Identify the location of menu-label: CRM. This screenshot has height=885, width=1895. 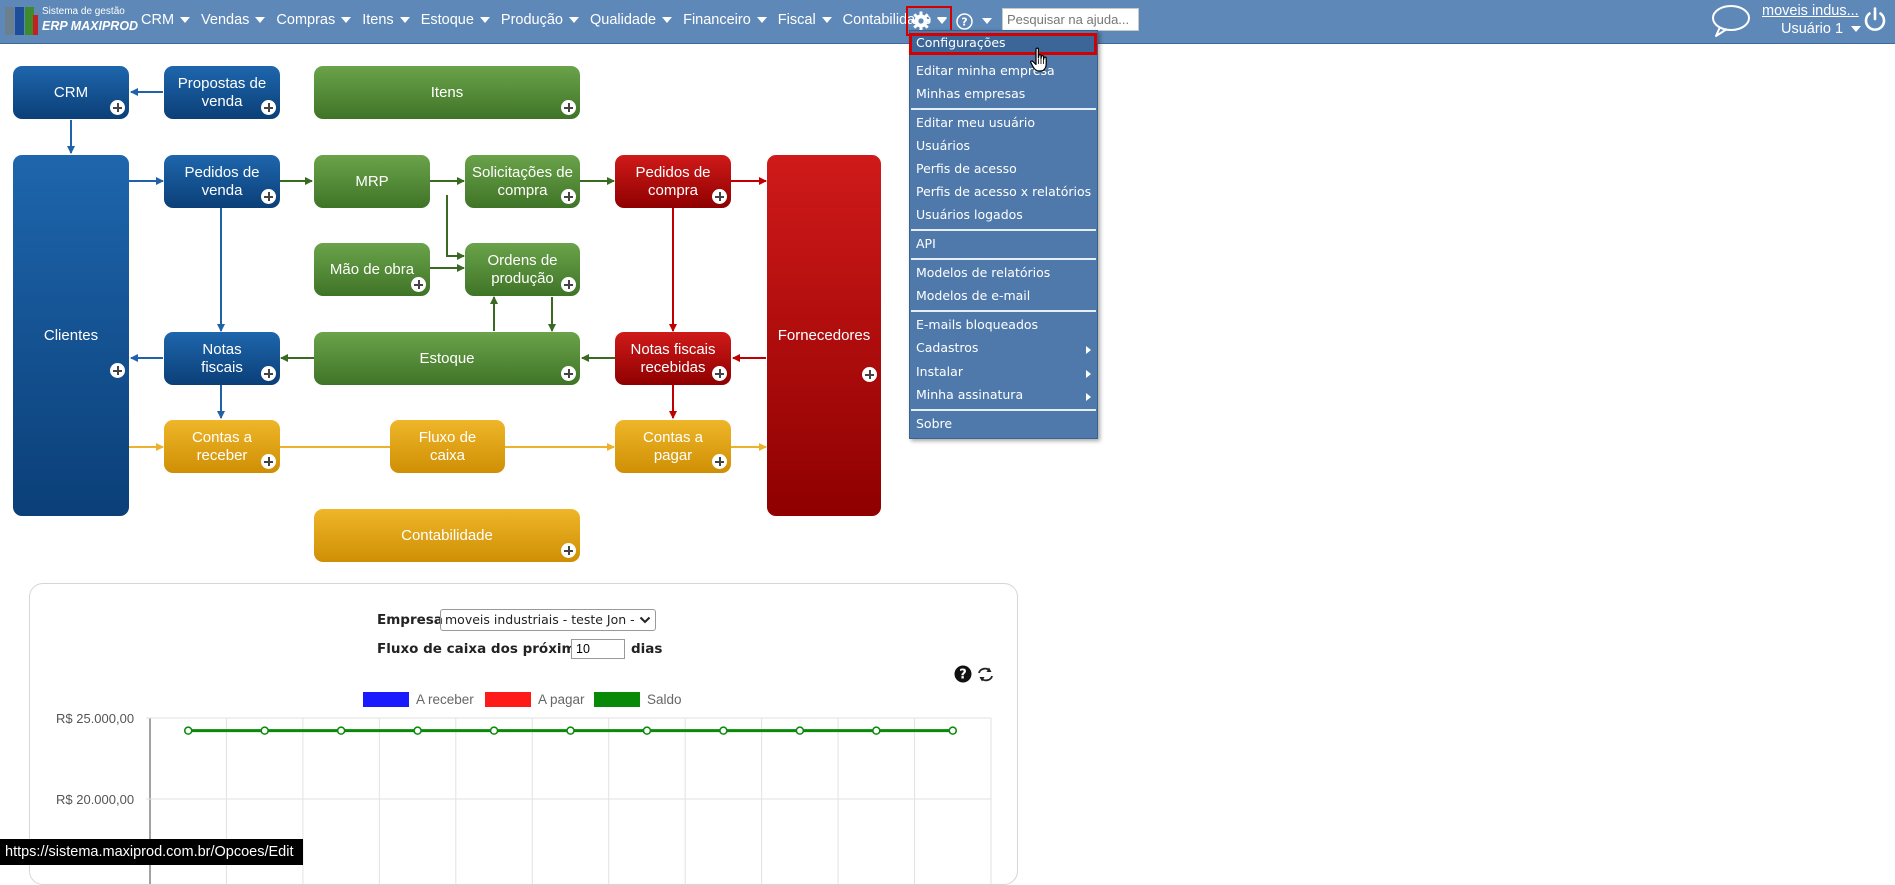
(158, 20).